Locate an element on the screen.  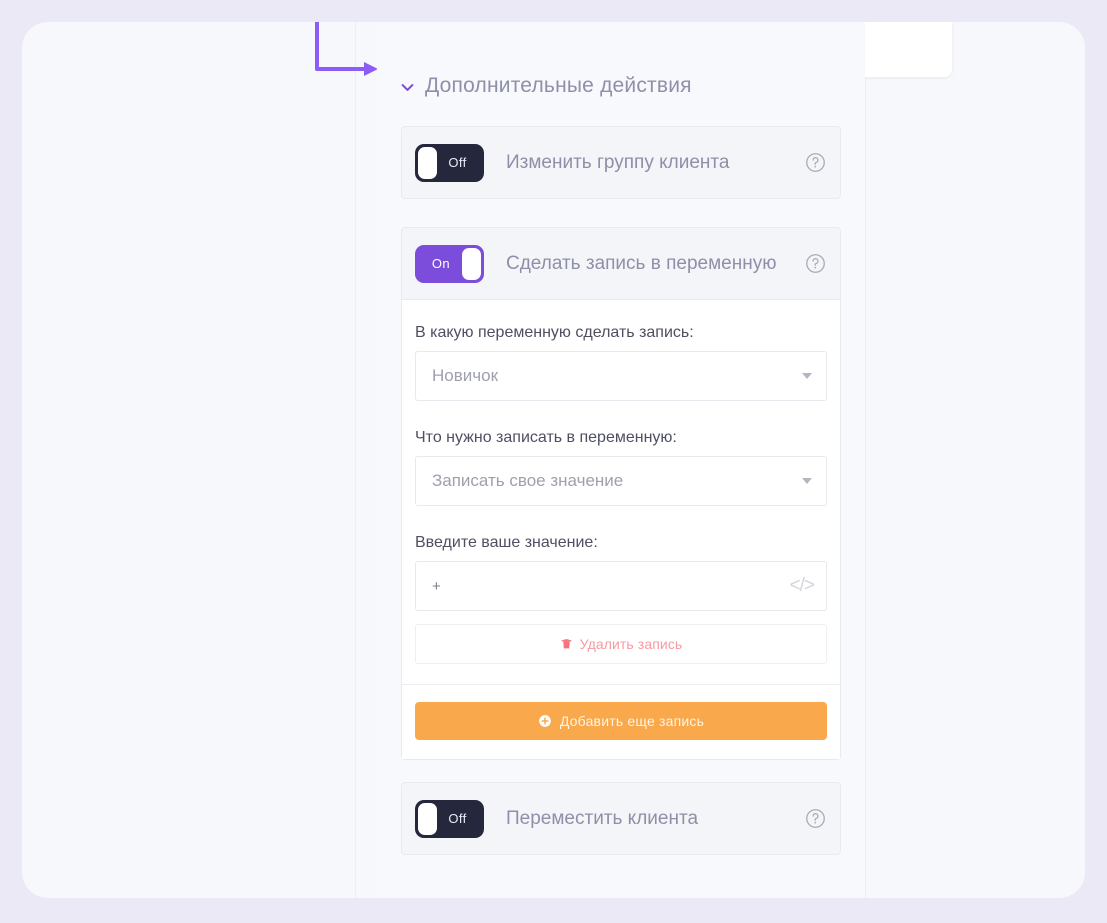
action-block-move-client: Off Переместить клиента is located at coordinates (621, 818).